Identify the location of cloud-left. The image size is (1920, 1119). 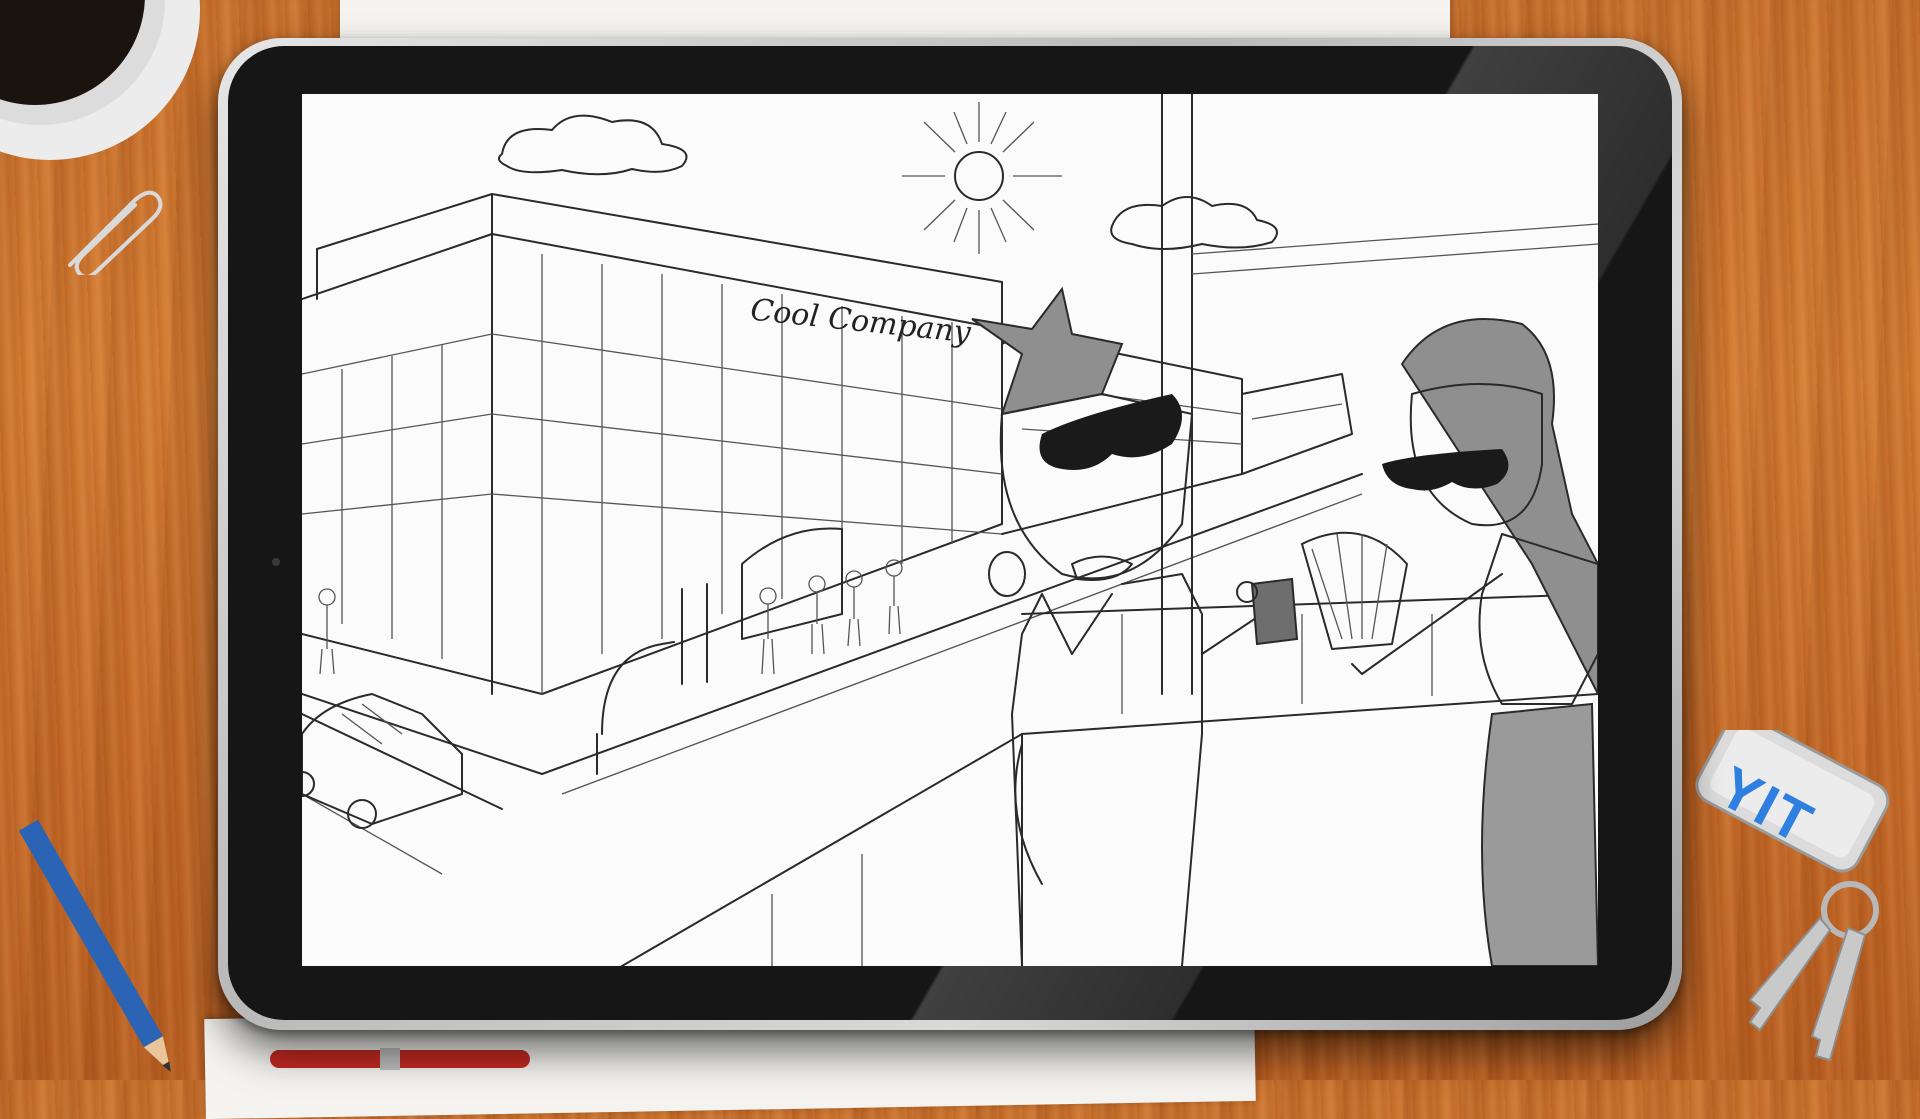
(592, 145).